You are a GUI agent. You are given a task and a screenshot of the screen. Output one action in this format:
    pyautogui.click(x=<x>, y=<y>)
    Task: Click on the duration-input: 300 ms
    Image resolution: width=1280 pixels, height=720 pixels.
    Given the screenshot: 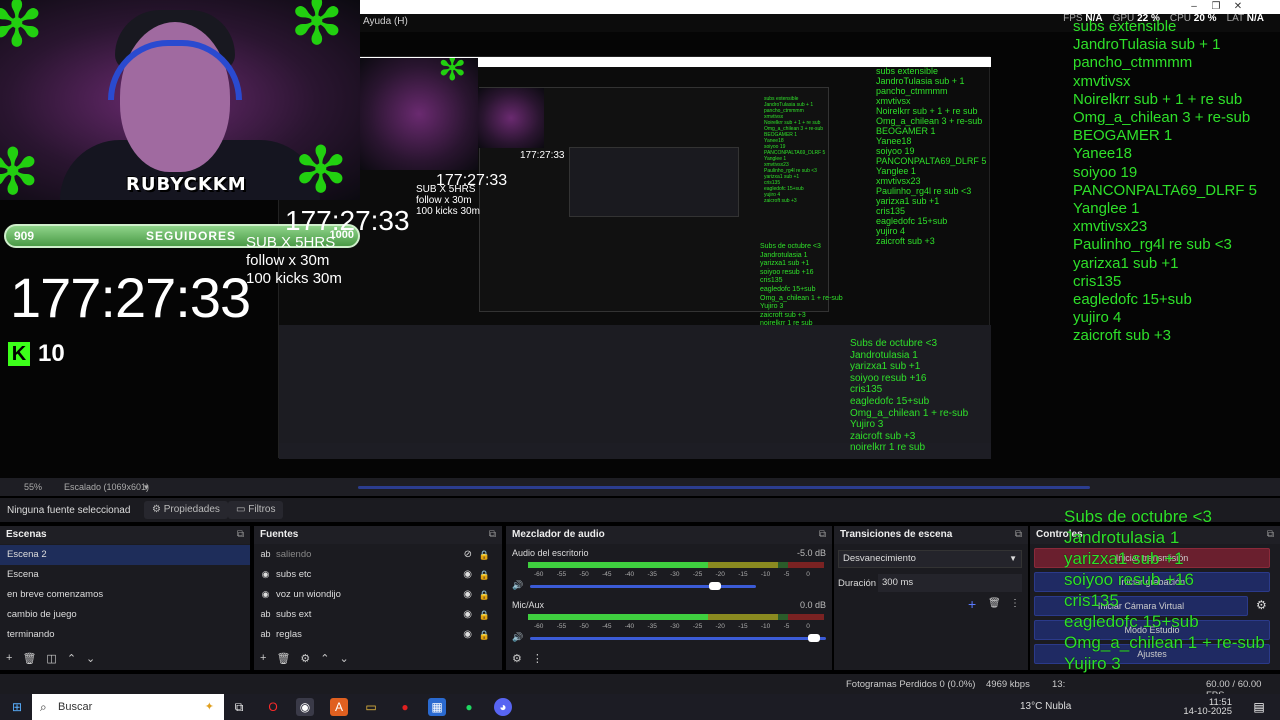 What is the action you would take?
    pyautogui.click(x=950, y=583)
    